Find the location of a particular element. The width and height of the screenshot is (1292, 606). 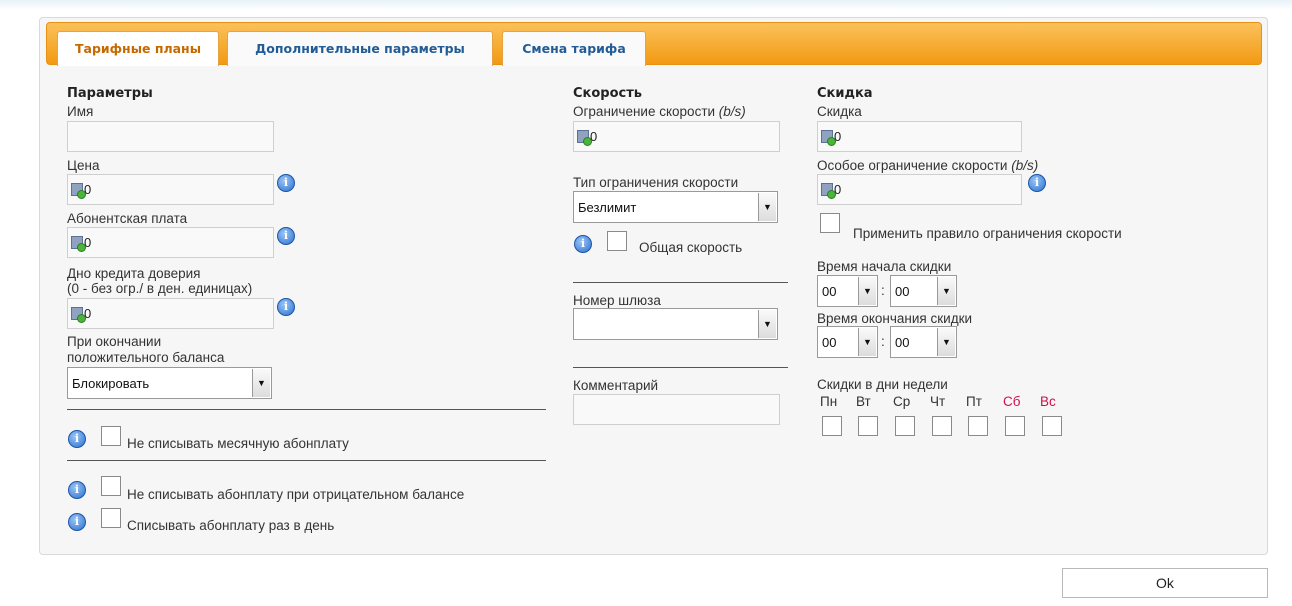

ok-button: Ok is located at coordinates (1165, 583).